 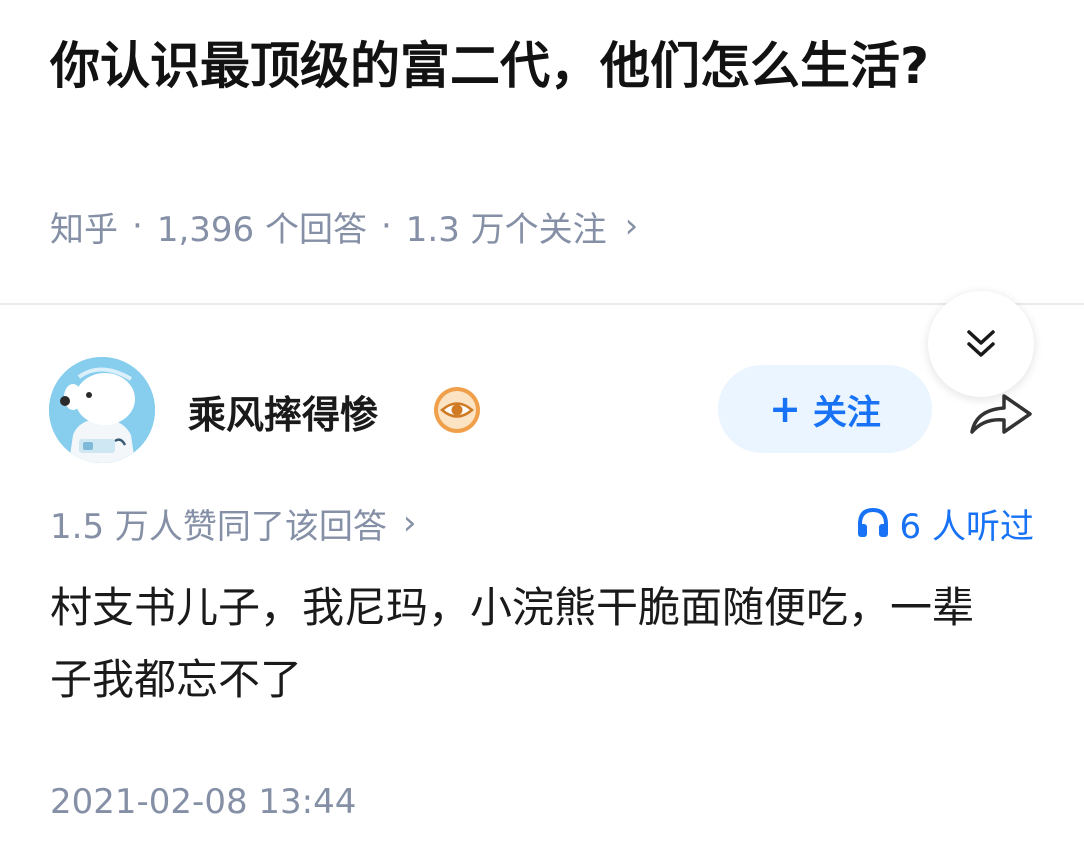 I want to click on astronaut-dog-avatar, so click(x=102, y=410).